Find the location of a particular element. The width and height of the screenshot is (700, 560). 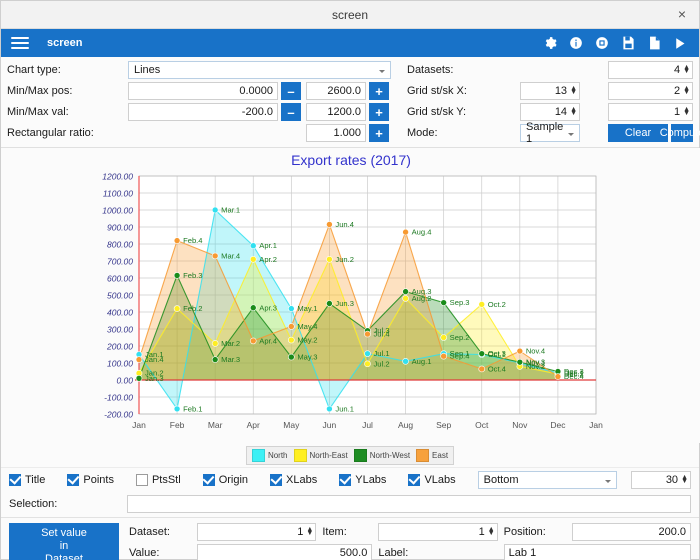

checkbox-ylabs: YLabs is located at coordinates (362, 480).